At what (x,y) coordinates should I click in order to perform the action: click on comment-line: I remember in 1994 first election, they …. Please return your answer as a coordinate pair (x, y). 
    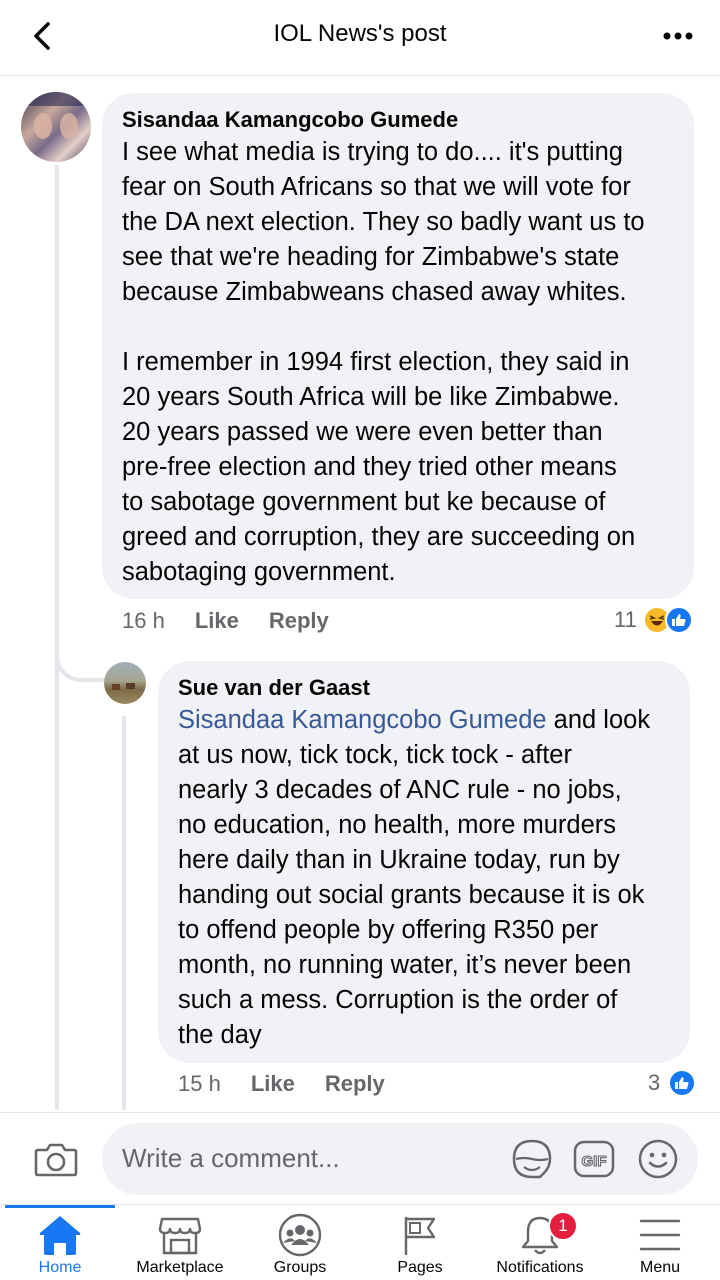
    Looking at the image, I should click on (376, 362).